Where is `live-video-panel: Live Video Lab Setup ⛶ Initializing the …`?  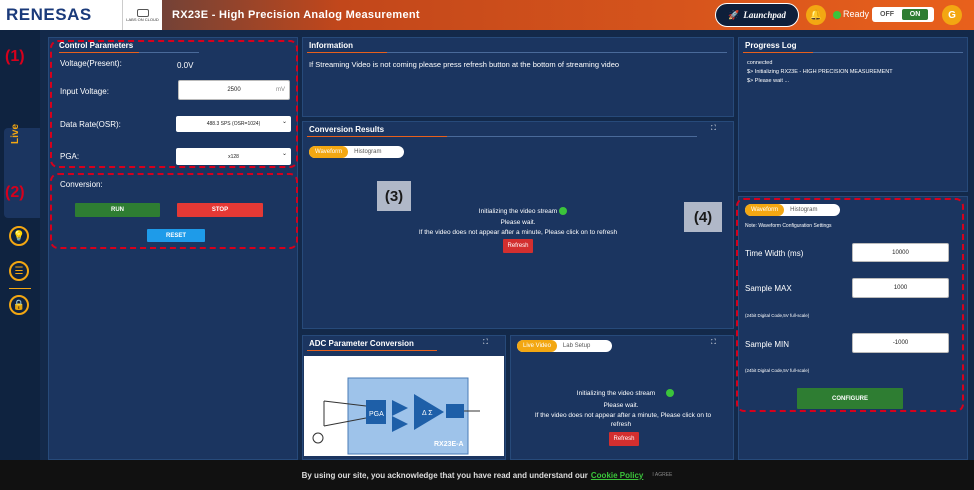 live-video-panel: Live Video Lab Setup ⛶ Initializing the … is located at coordinates (622, 397).